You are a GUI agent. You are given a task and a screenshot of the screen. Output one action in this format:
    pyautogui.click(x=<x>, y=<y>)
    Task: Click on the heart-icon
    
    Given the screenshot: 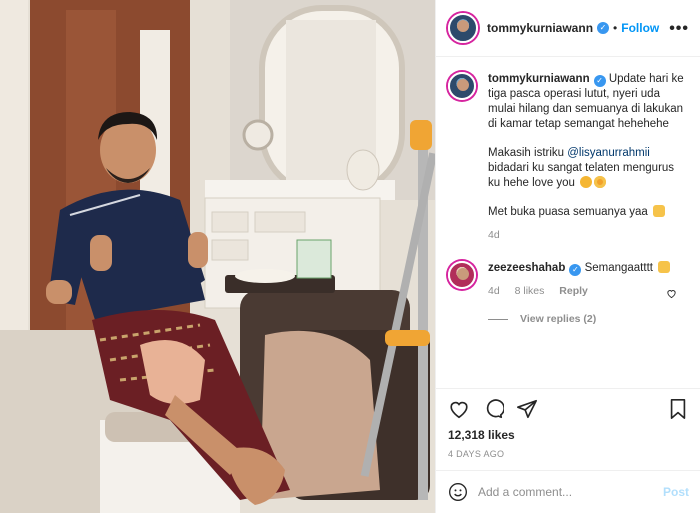 What is the action you would take?
    pyautogui.click(x=459, y=409)
    